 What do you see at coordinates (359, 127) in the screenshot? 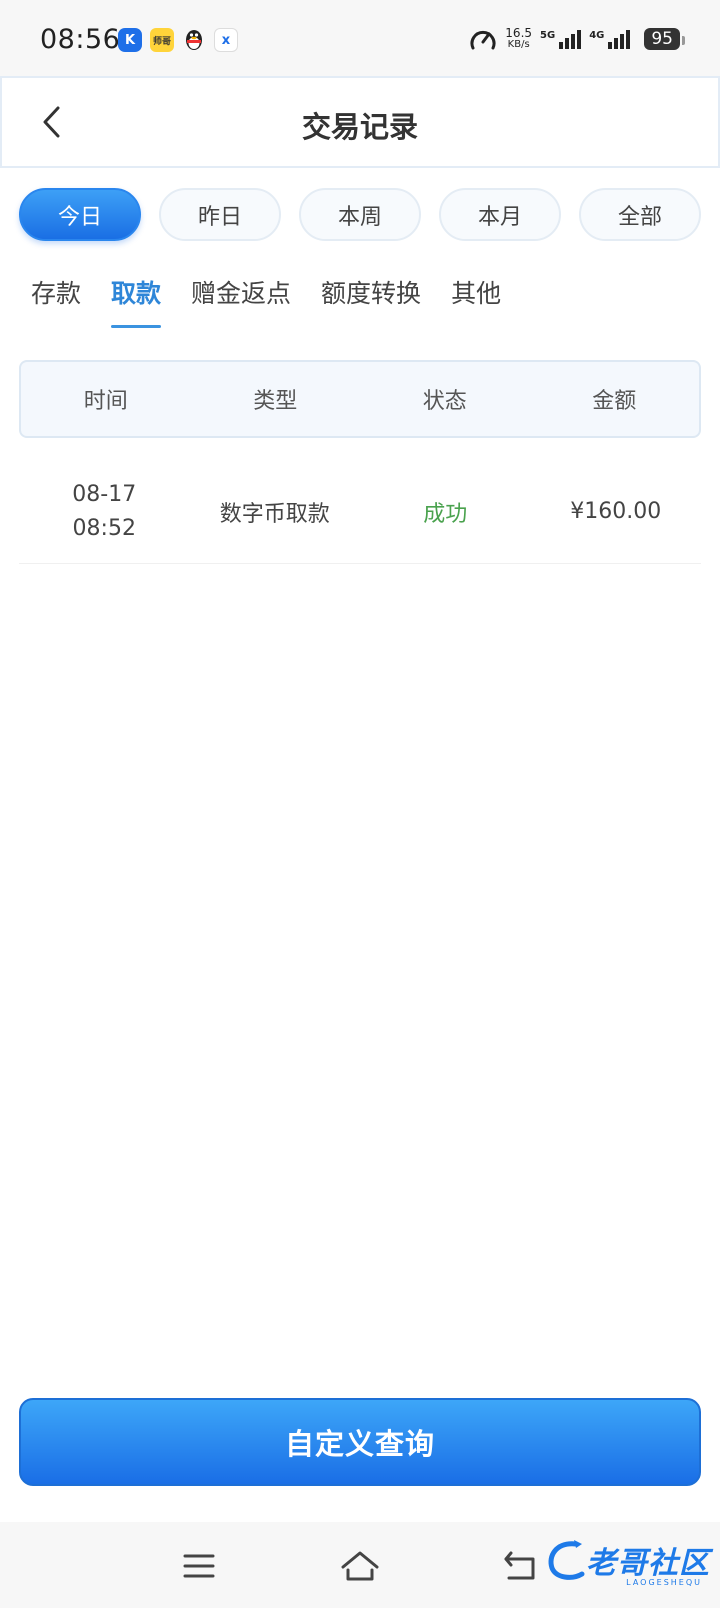
I see `page-title: 交易记录` at bounding box center [359, 127].